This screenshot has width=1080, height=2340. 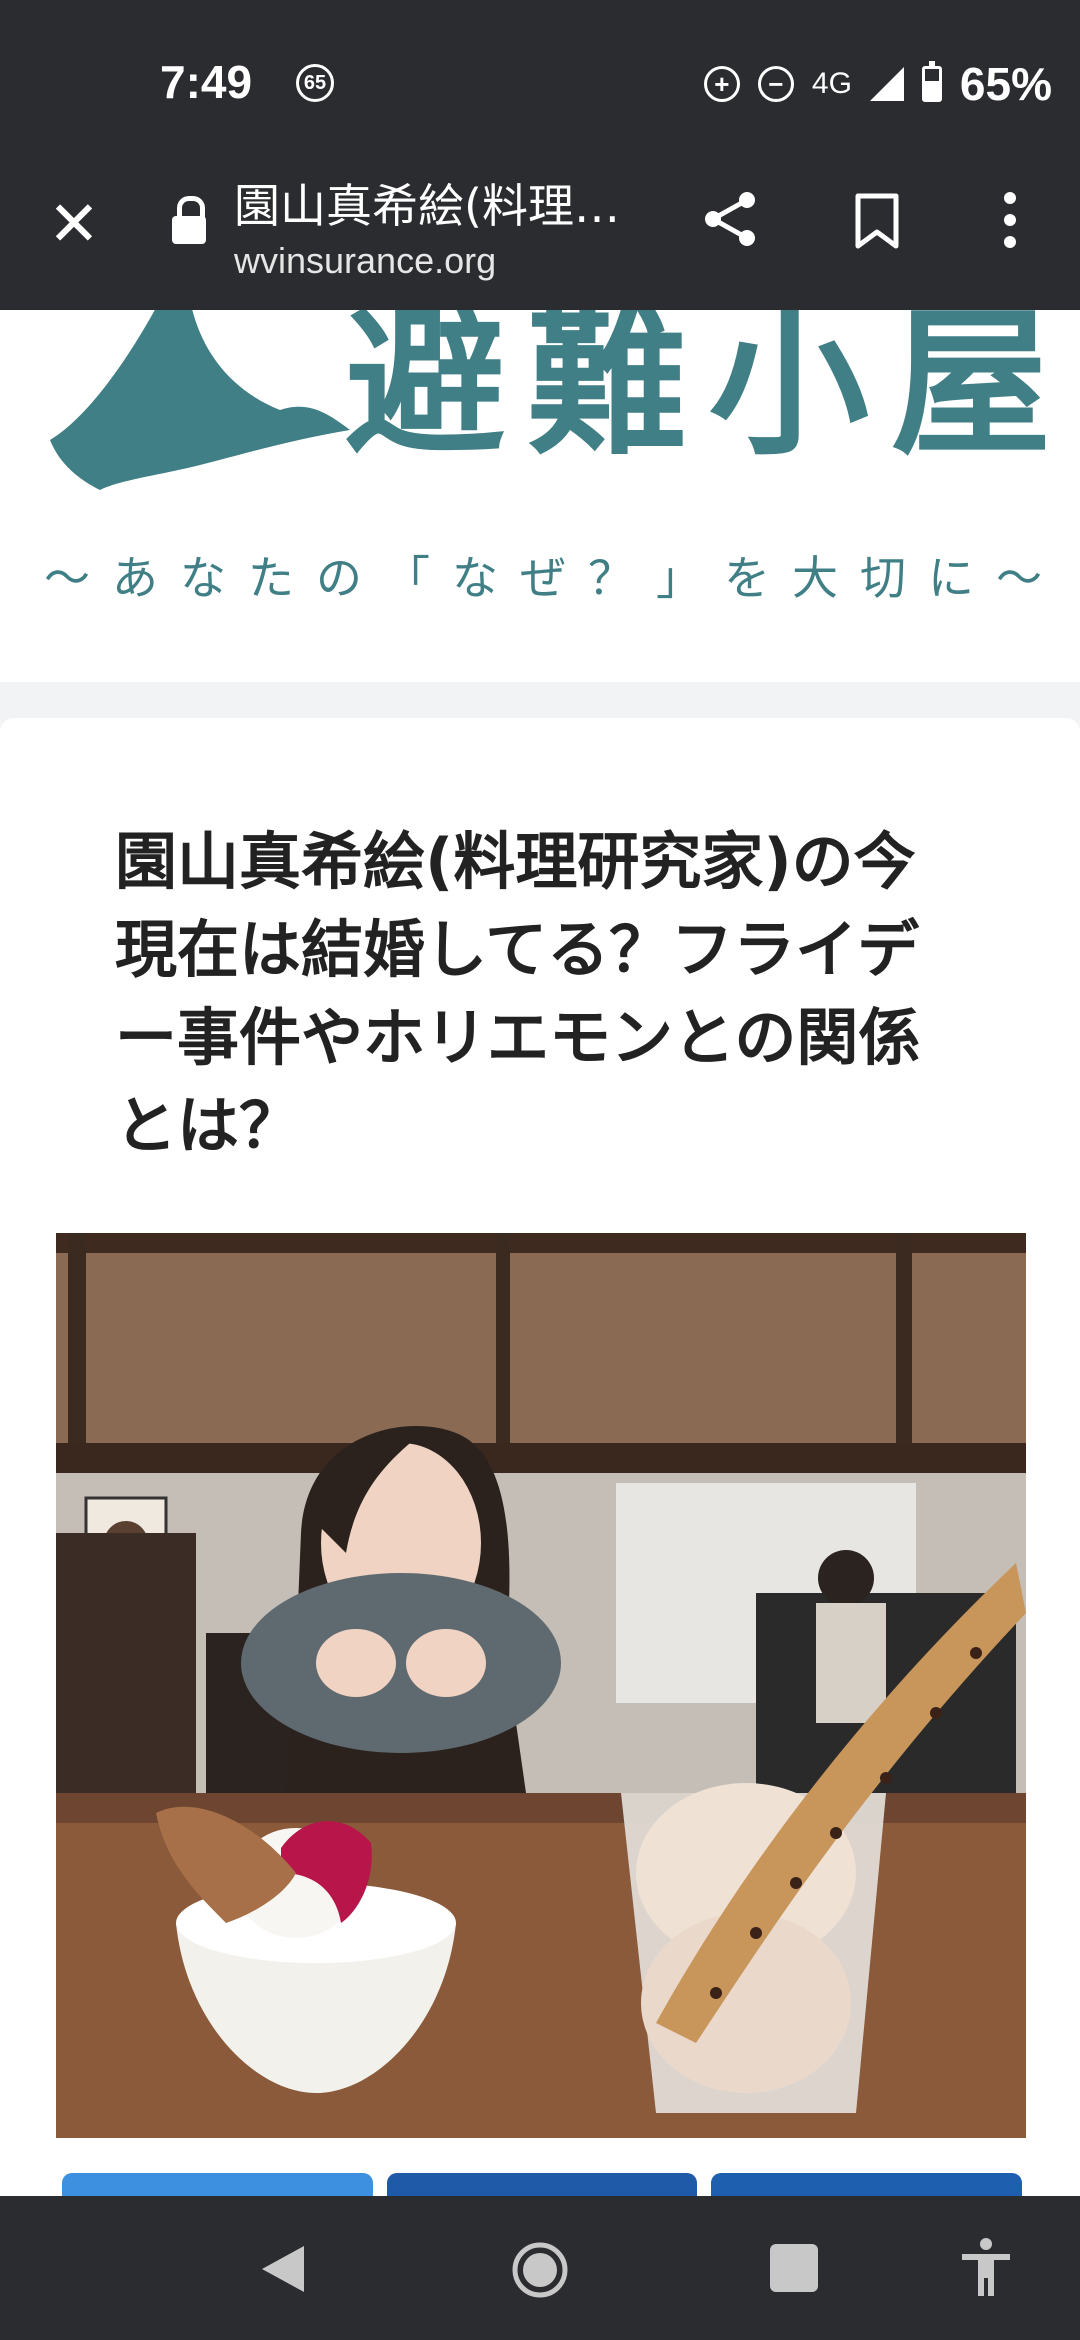 I want to click on status-icons: + − 4G 65%, so click(x=877, y=84).